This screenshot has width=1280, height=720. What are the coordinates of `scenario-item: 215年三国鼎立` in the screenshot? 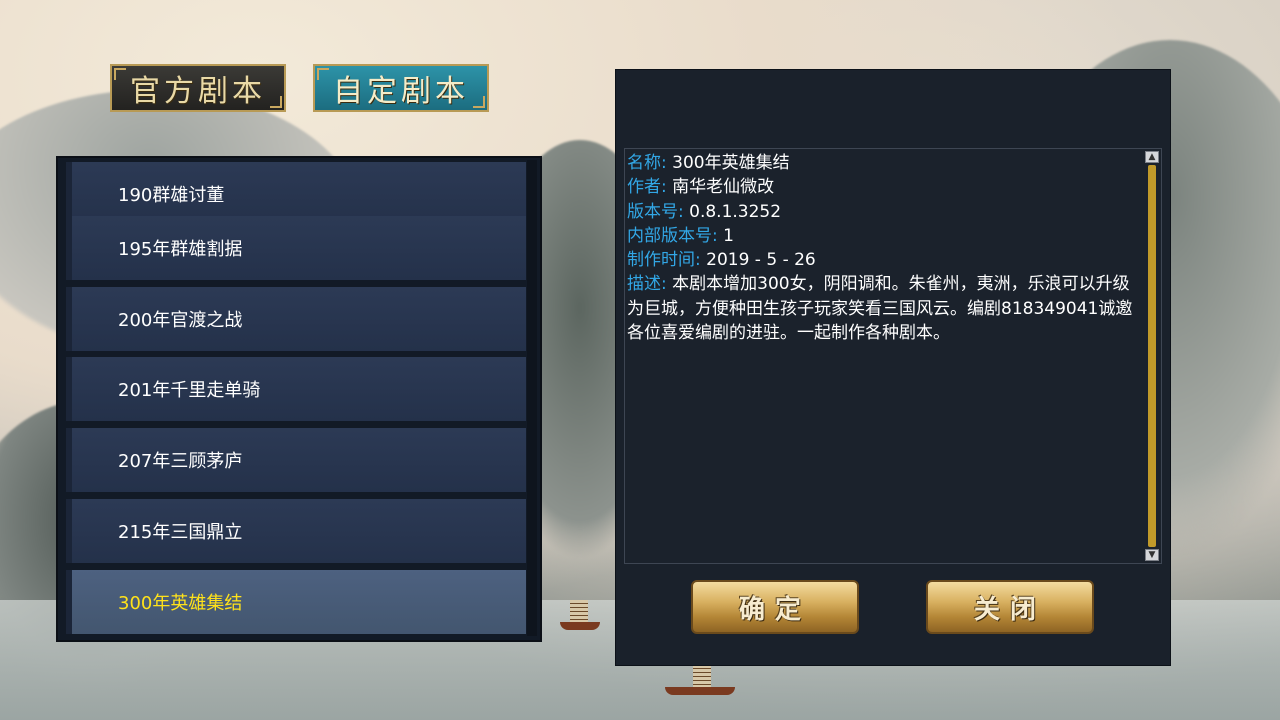 It's located at (296, 531).